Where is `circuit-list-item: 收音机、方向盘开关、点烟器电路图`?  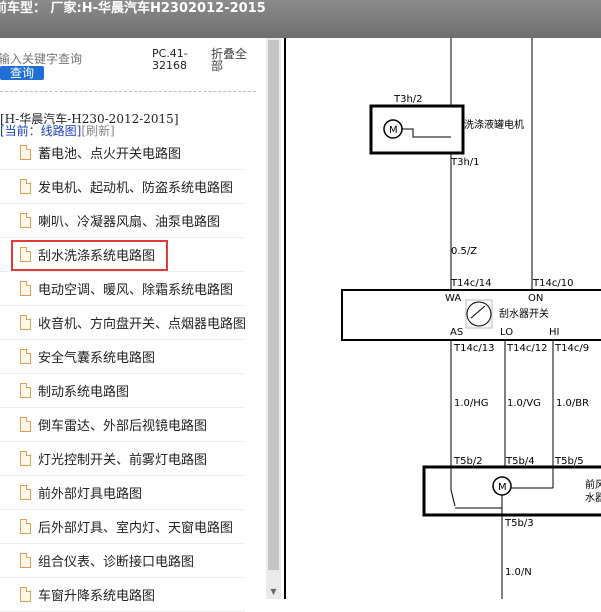 circuit-list-item: 收音机、方向盘开关、点烟器电路图 is located at coordinates (123, 322).